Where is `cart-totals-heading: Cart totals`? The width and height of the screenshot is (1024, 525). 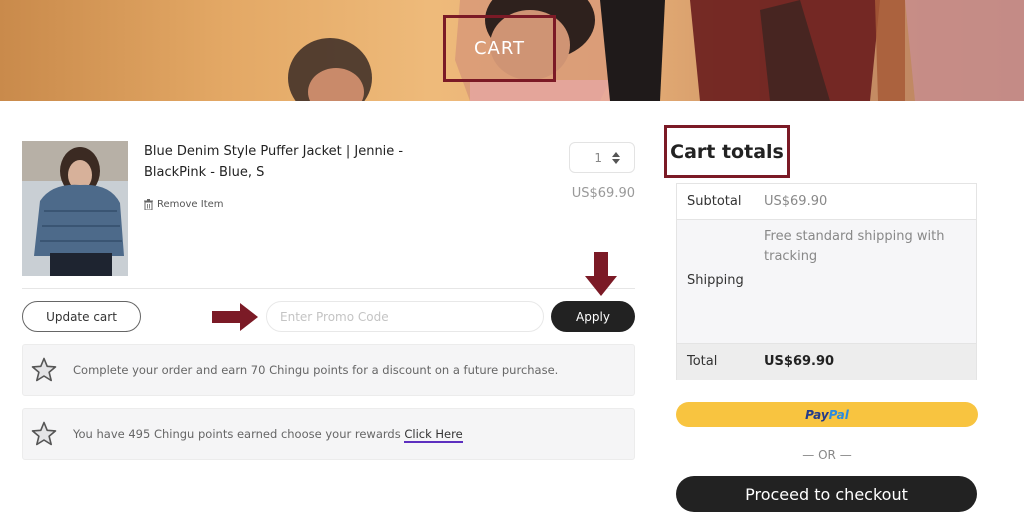
cart-totals-heading: Cart totals is located at coordinates (727, 151).